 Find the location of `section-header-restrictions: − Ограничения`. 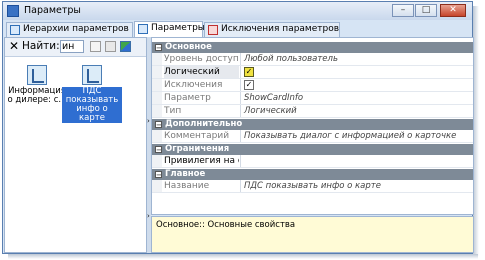

section-header-restrictions: − Ограничения is located at coordinates (312, 149).